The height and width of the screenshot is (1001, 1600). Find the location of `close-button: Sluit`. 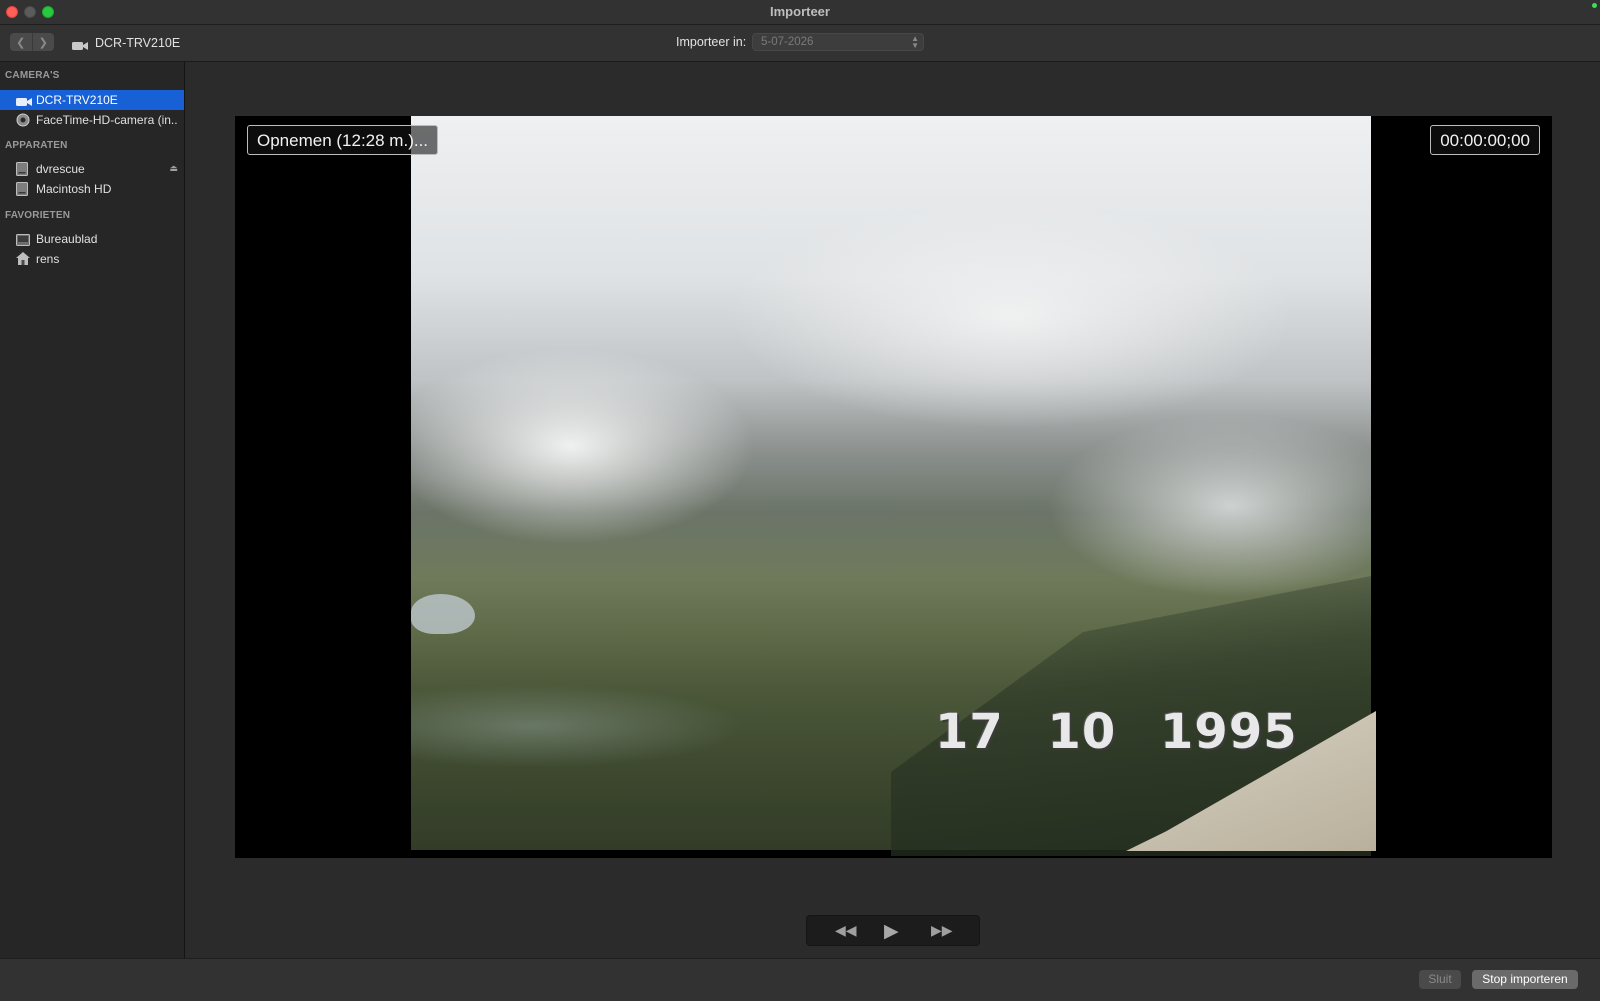

close-button: Sluit is located at coordinates (1440, 979).